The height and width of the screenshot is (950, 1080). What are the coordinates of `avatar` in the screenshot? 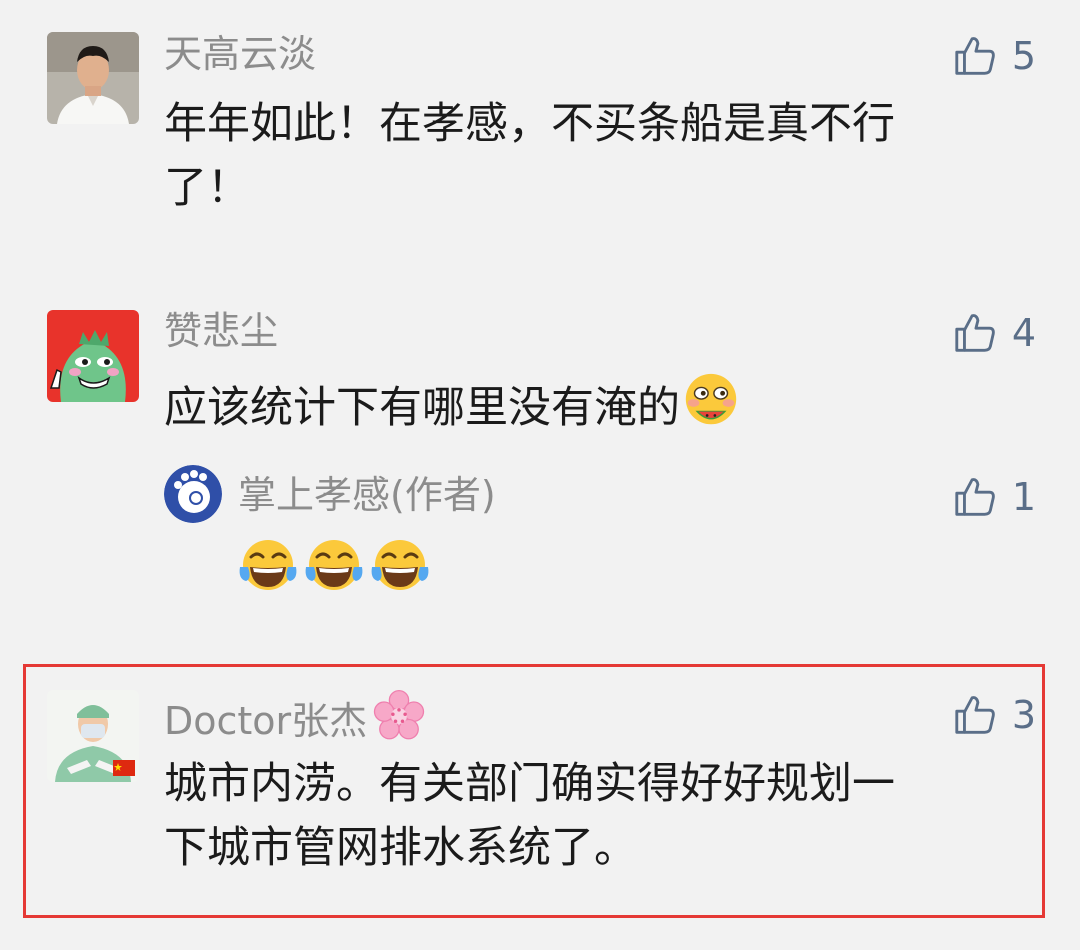 It's located at (93, 736).